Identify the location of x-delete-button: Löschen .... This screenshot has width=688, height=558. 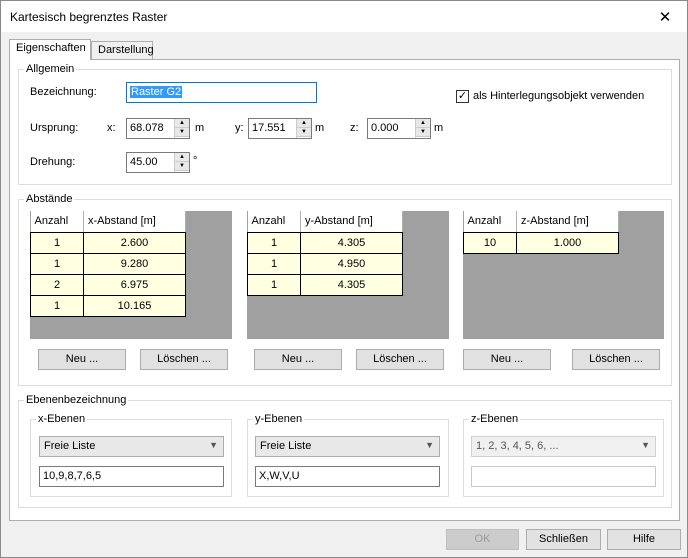
(184, 359).